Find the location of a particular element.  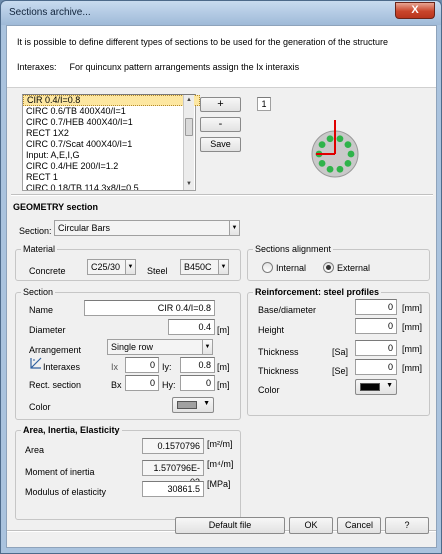

list-item: RECT 1 is located at coordinates (111, 177).